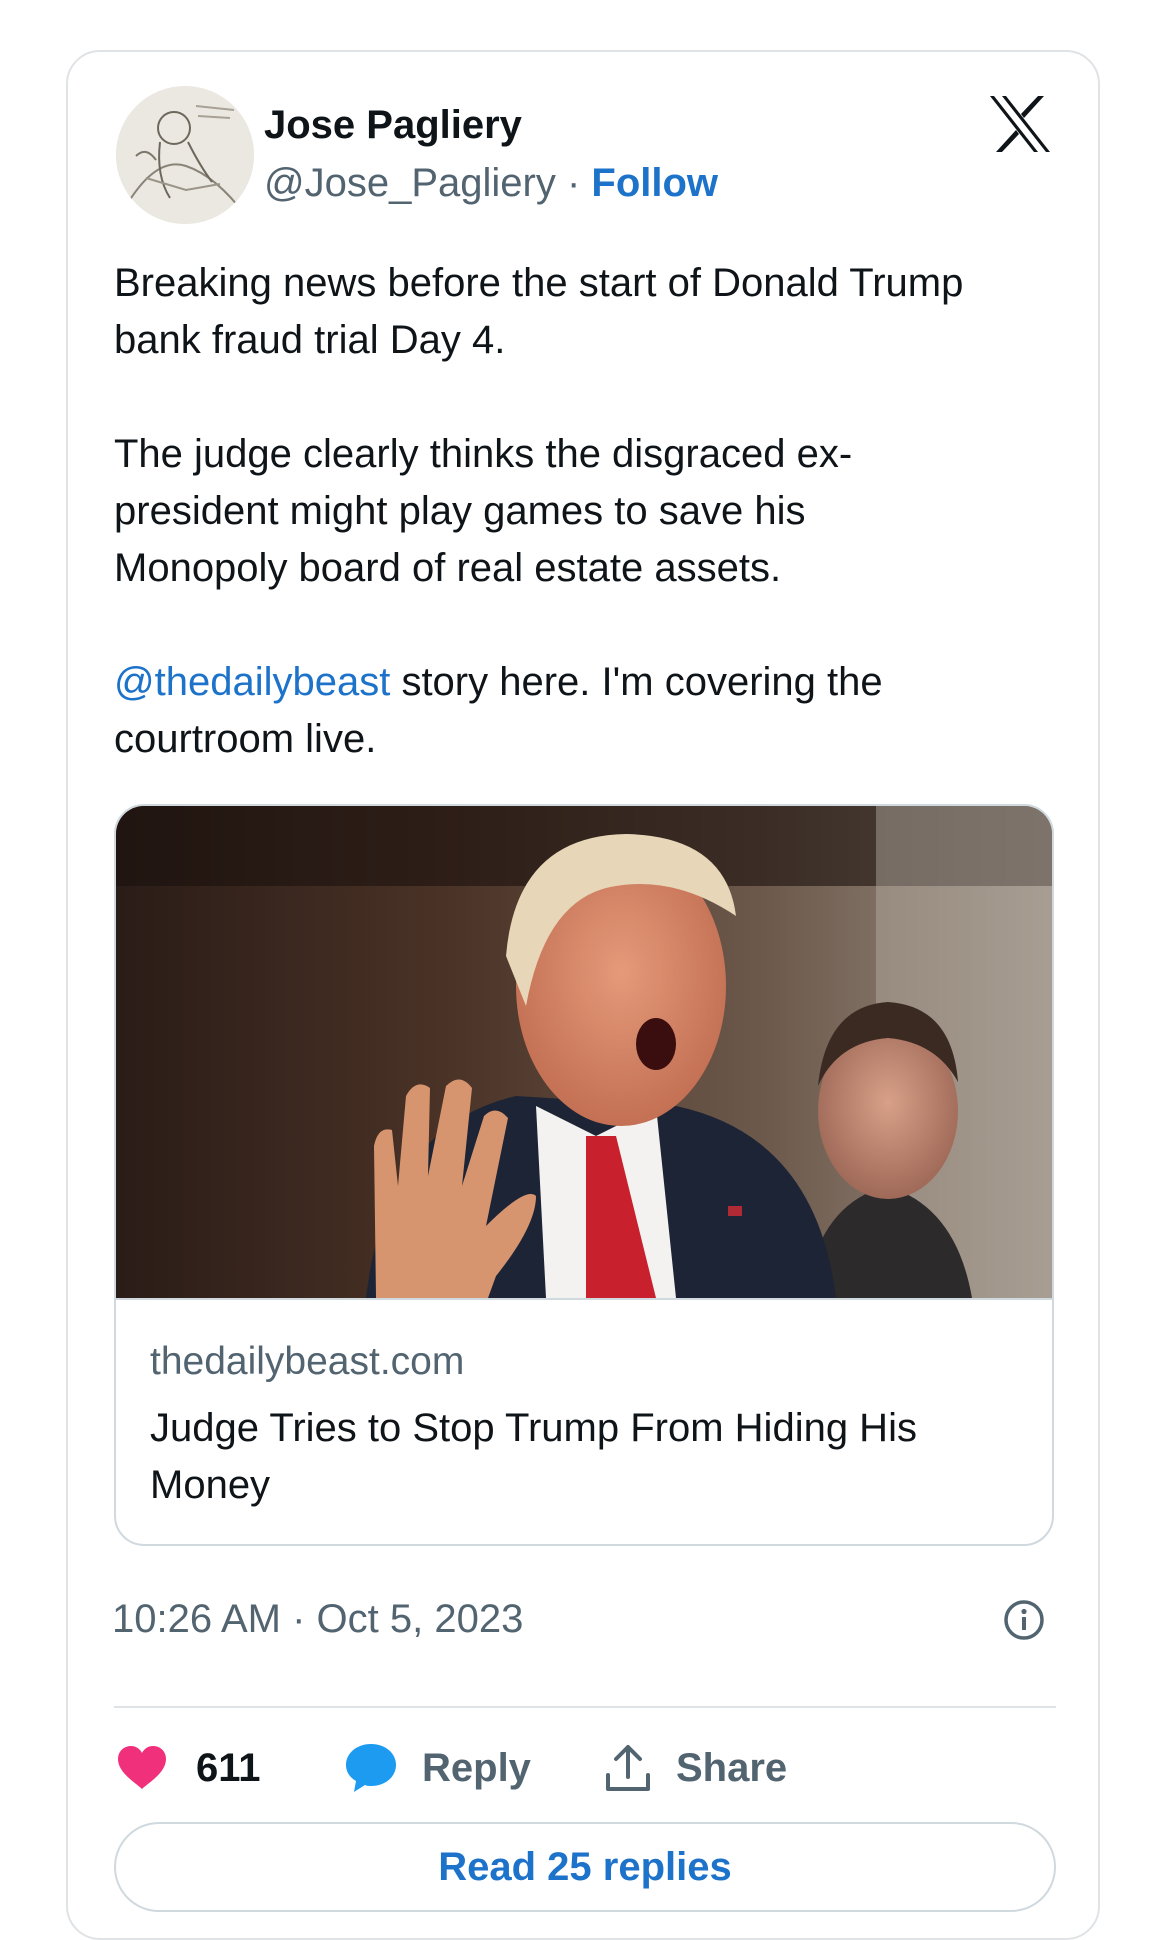 The height and width of the screenshot is (1940, 1170). What do you see at coordinates (585, 1867) in the screenshot?
I see `read-replies-button: Read 25 replies` at bounding box center [585, 1867].